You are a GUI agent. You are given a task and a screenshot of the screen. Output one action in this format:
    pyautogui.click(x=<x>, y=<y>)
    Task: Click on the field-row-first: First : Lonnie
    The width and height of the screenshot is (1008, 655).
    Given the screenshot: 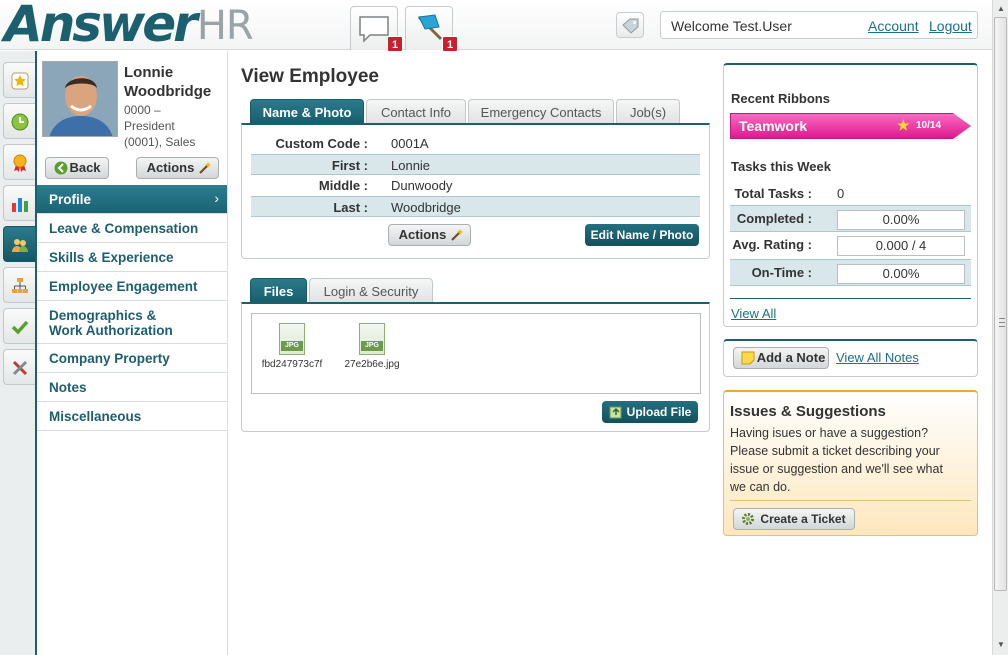 What is the action you would take?
    pyautogui.click(x=475, y=164)
    